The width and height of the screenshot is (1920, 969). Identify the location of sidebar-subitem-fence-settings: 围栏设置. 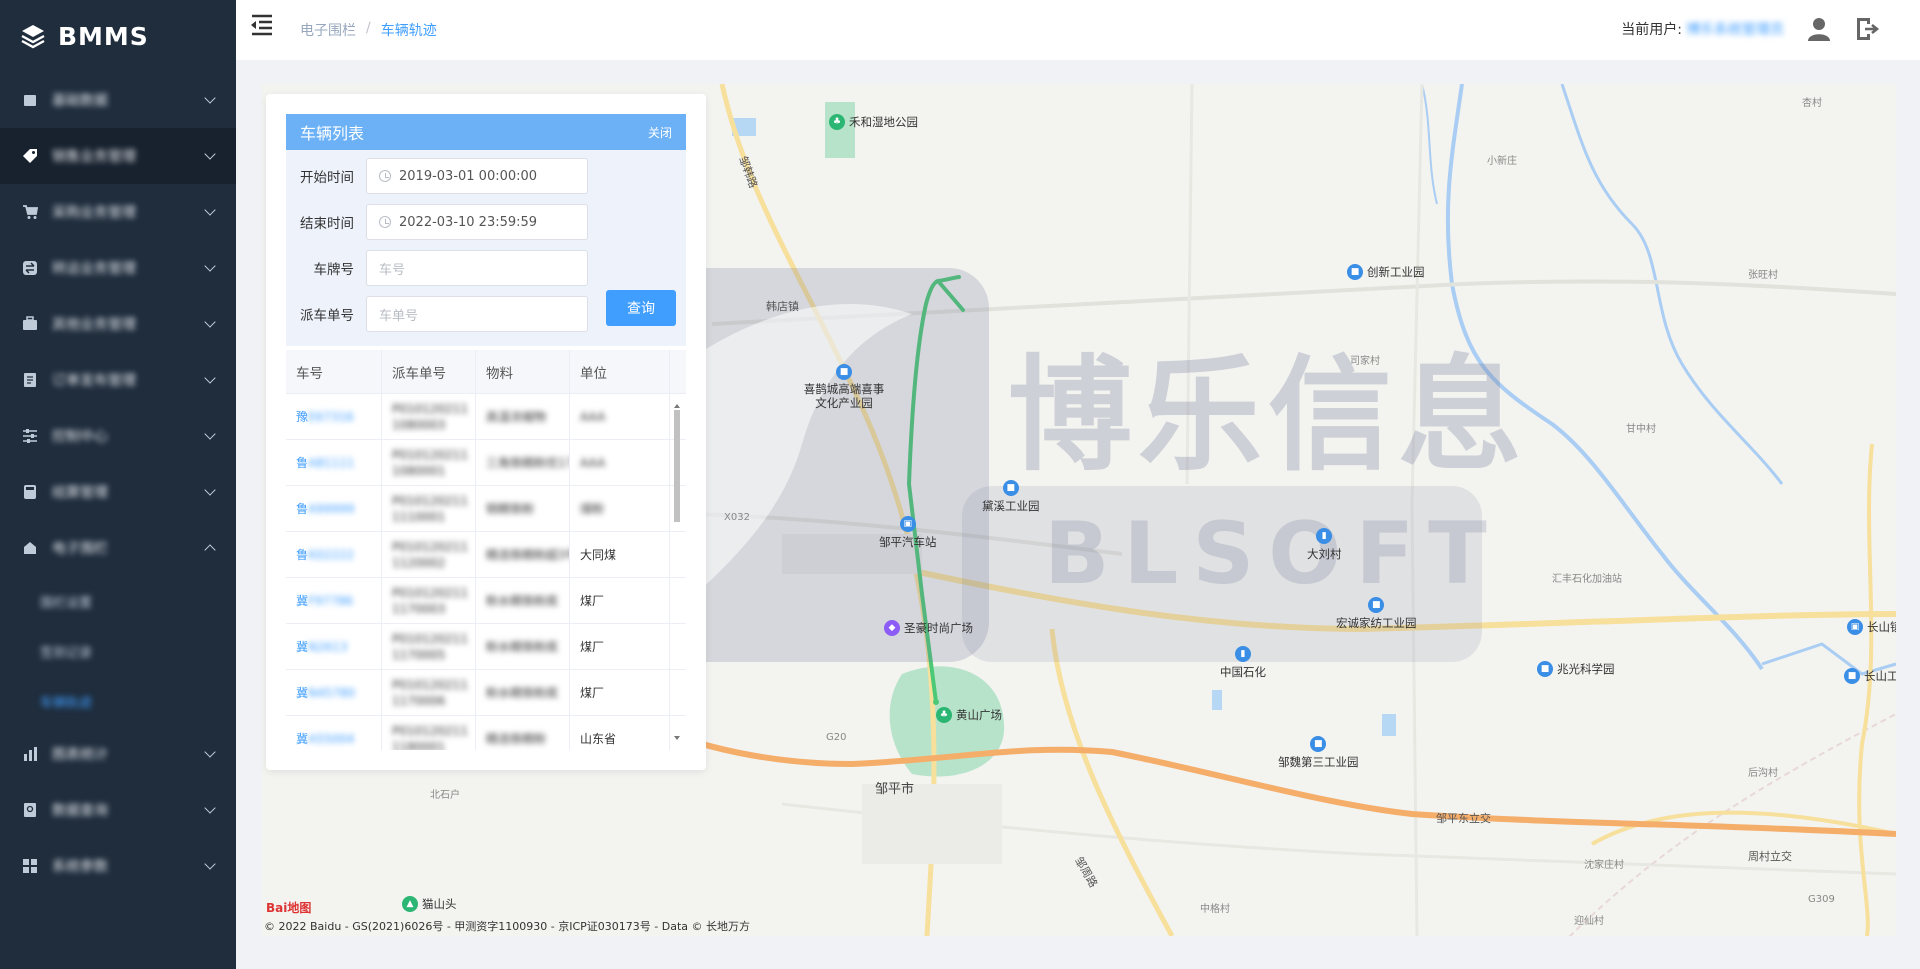
(118, 601).